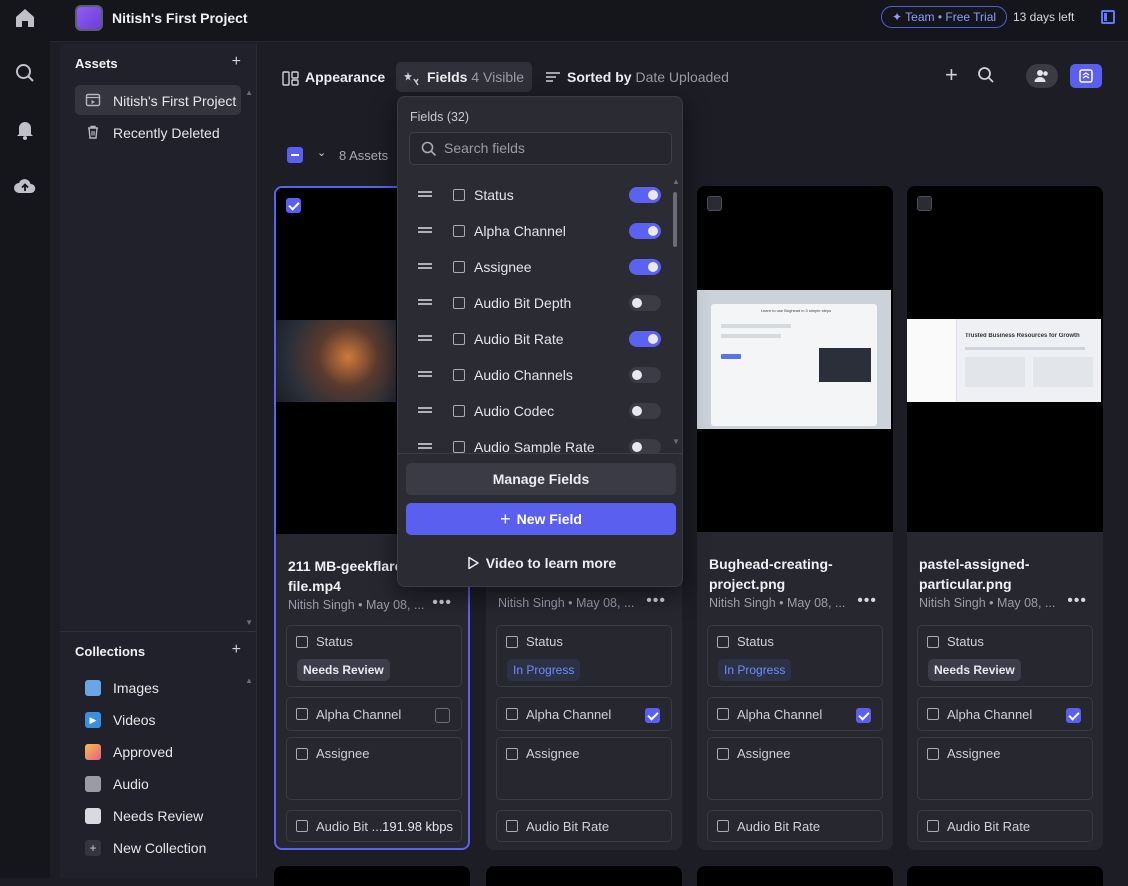 This screenshot has height=886, width=1128. What do you see at coordinates (464, 77) in the screenshot?
I see `fields-button: Fields 4 Visible` at bounding box center [464, 77].